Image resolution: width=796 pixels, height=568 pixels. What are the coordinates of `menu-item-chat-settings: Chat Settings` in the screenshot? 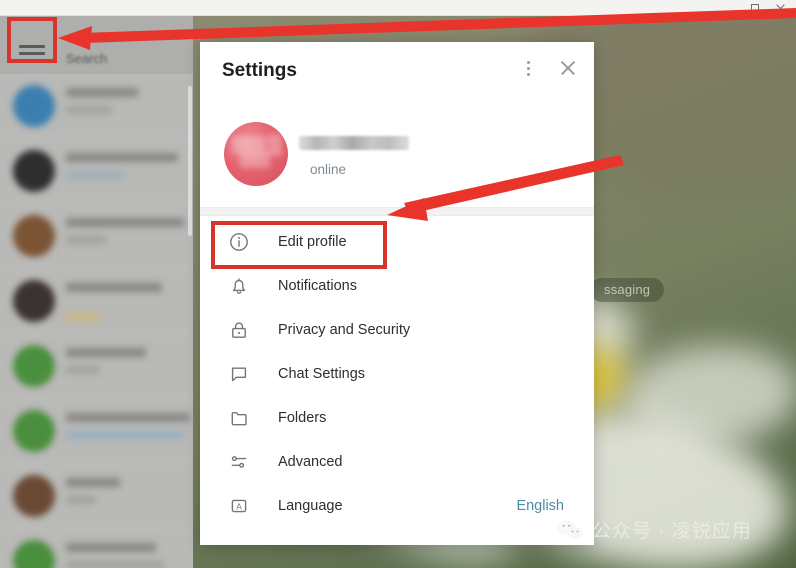 It's located at (397, 374).